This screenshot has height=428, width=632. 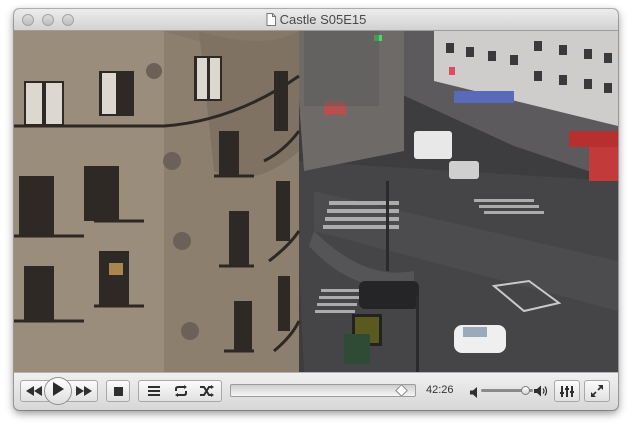 I want to click on fast-forward-icon, so click(x=84, y=391).